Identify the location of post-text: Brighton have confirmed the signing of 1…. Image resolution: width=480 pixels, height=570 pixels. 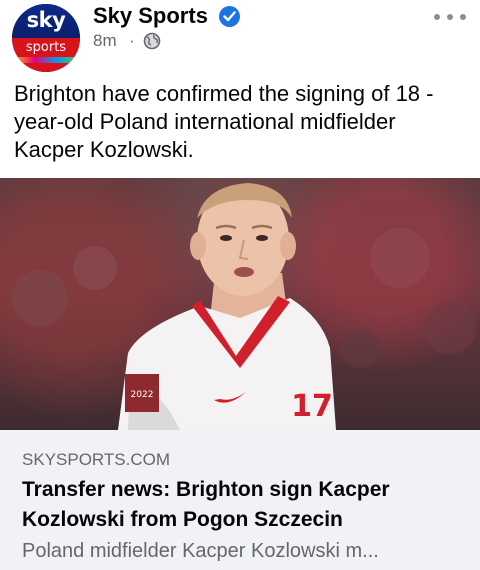
(224, 121).